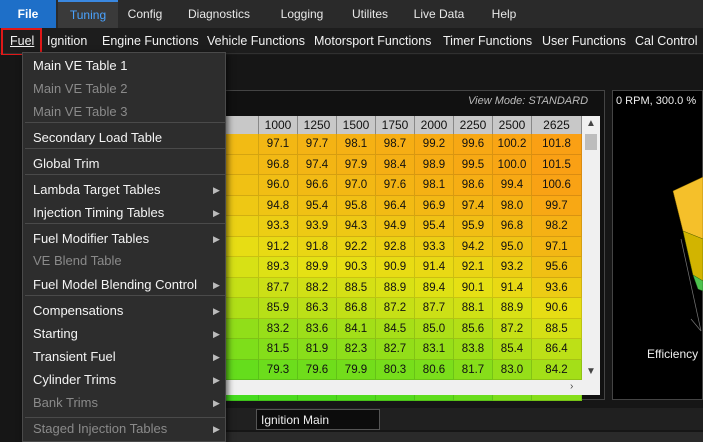 Image resolution: width=703 pixels, height=442 pixels. I want to click on table-cell: 99.2, so click(434, 144).